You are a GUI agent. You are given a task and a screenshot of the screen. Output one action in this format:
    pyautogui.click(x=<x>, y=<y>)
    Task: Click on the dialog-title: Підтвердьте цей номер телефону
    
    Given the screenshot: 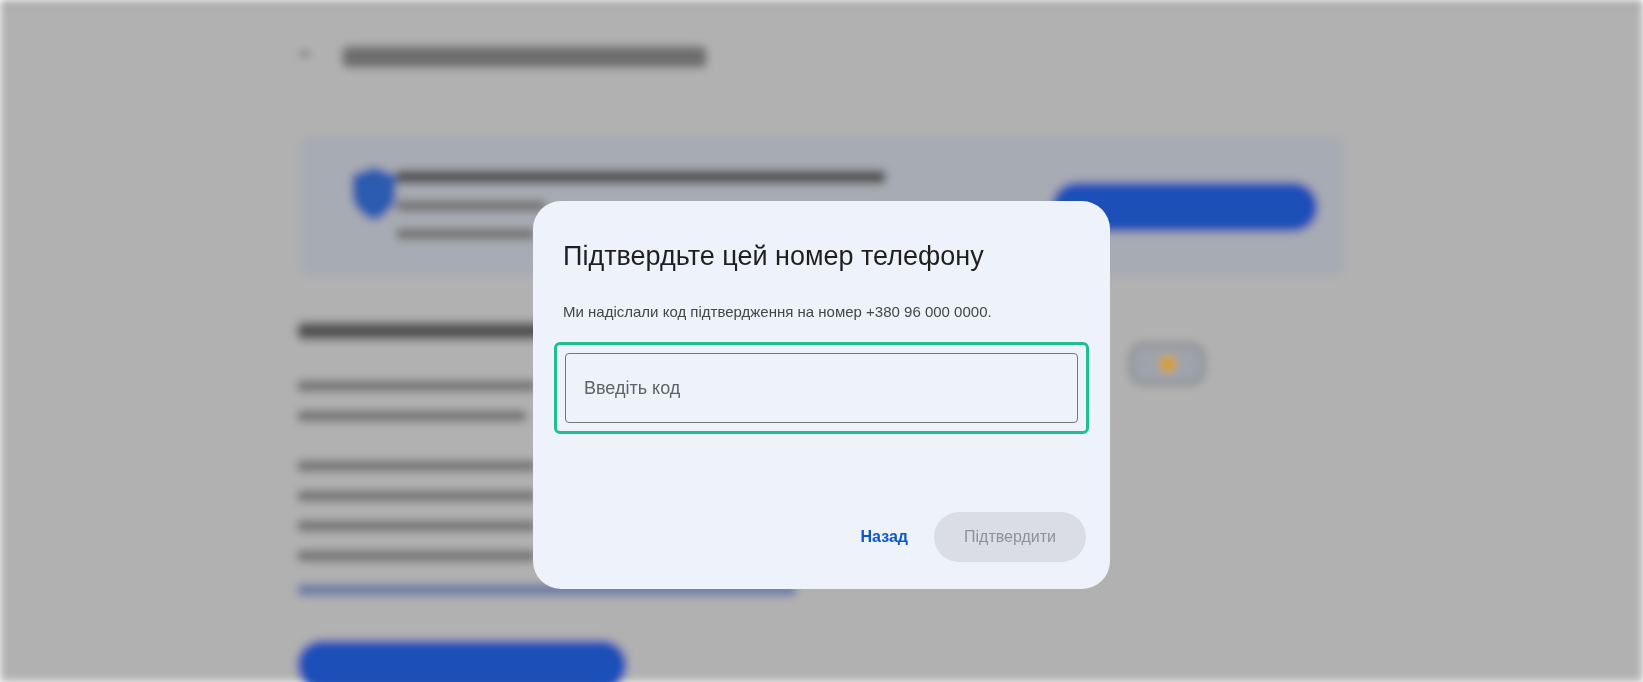 What is the action you would take?
    pyautogui.click(x=773, y=256)
    